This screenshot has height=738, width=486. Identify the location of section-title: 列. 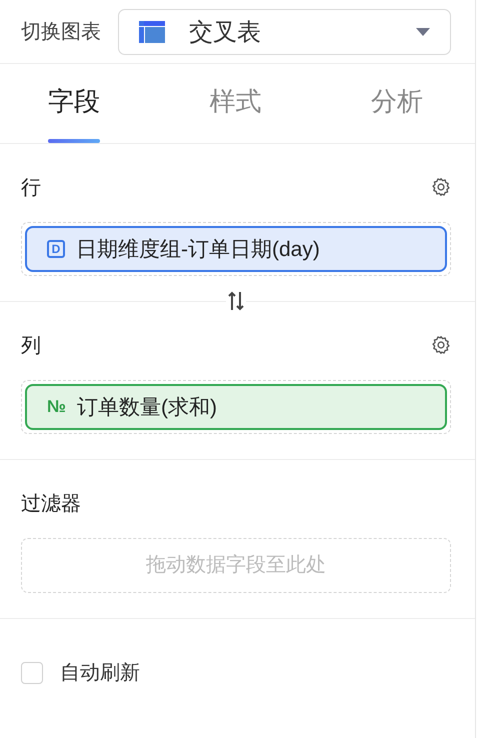
(31, 346).